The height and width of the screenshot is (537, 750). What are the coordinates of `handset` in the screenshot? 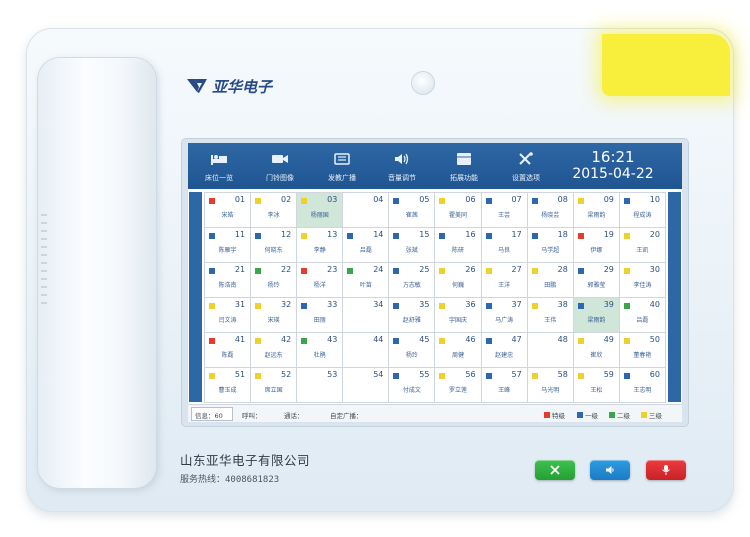 It's located at (97, 273).